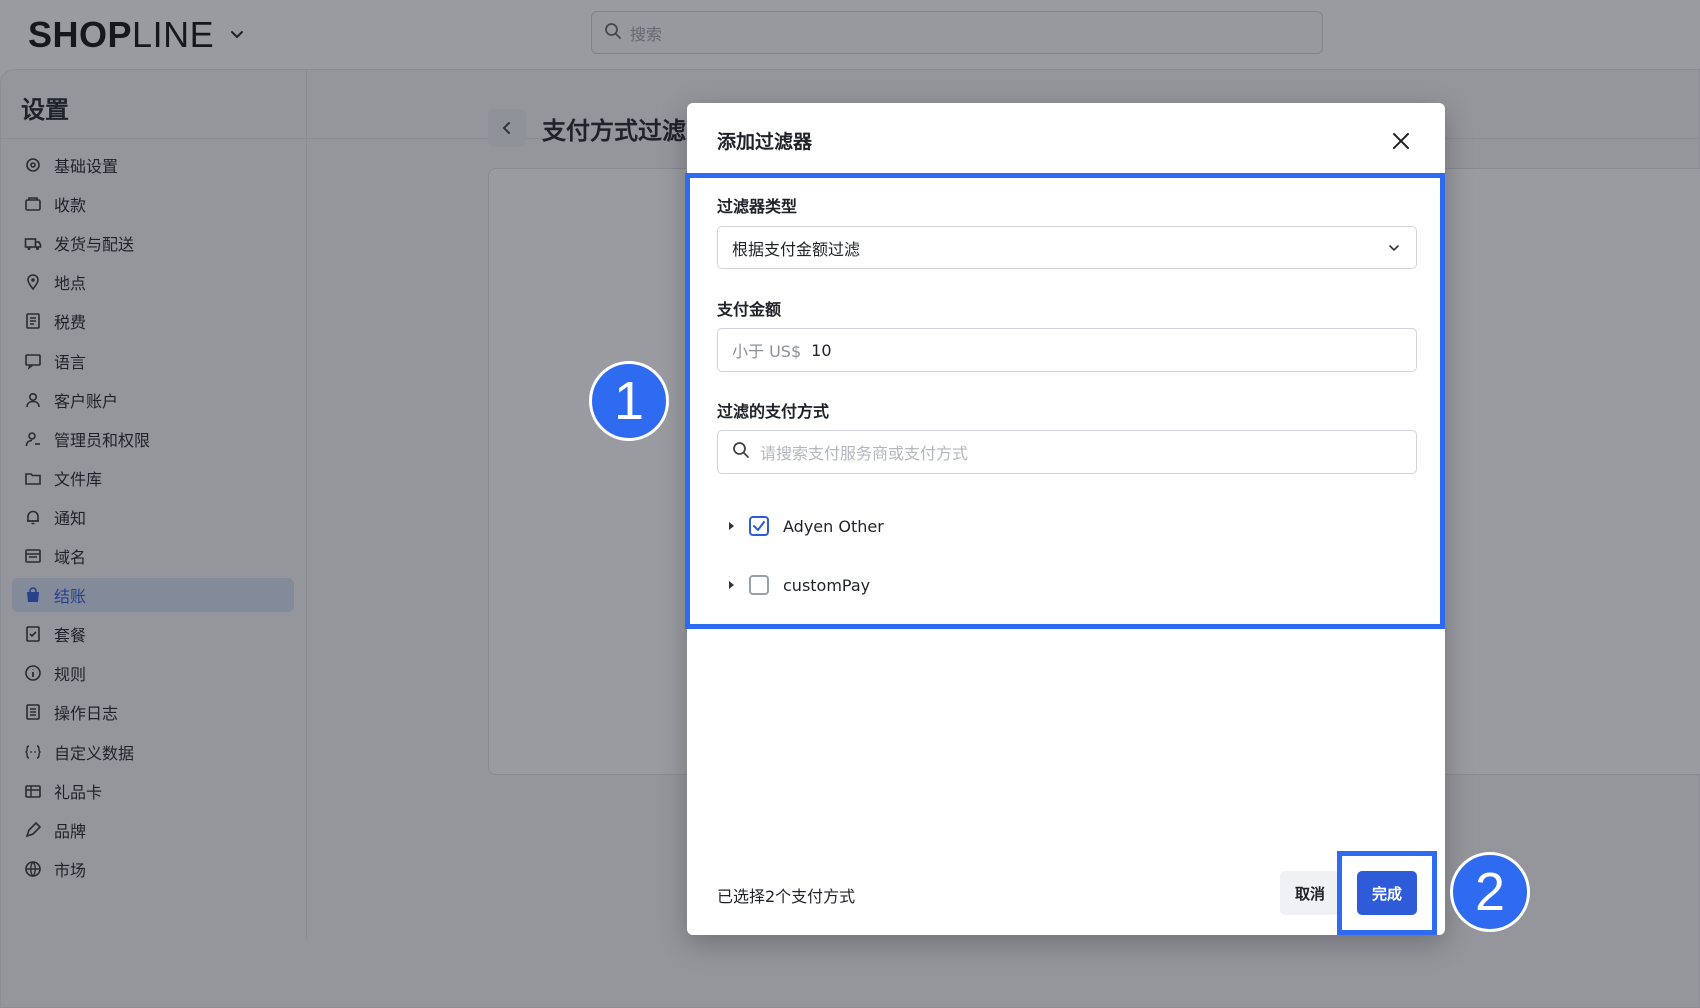  What do you see at coordinates (786, 896) in the screenshot?
I see `selected-count-text: 已选择2个支付方式` at bounding box center [786, 896].